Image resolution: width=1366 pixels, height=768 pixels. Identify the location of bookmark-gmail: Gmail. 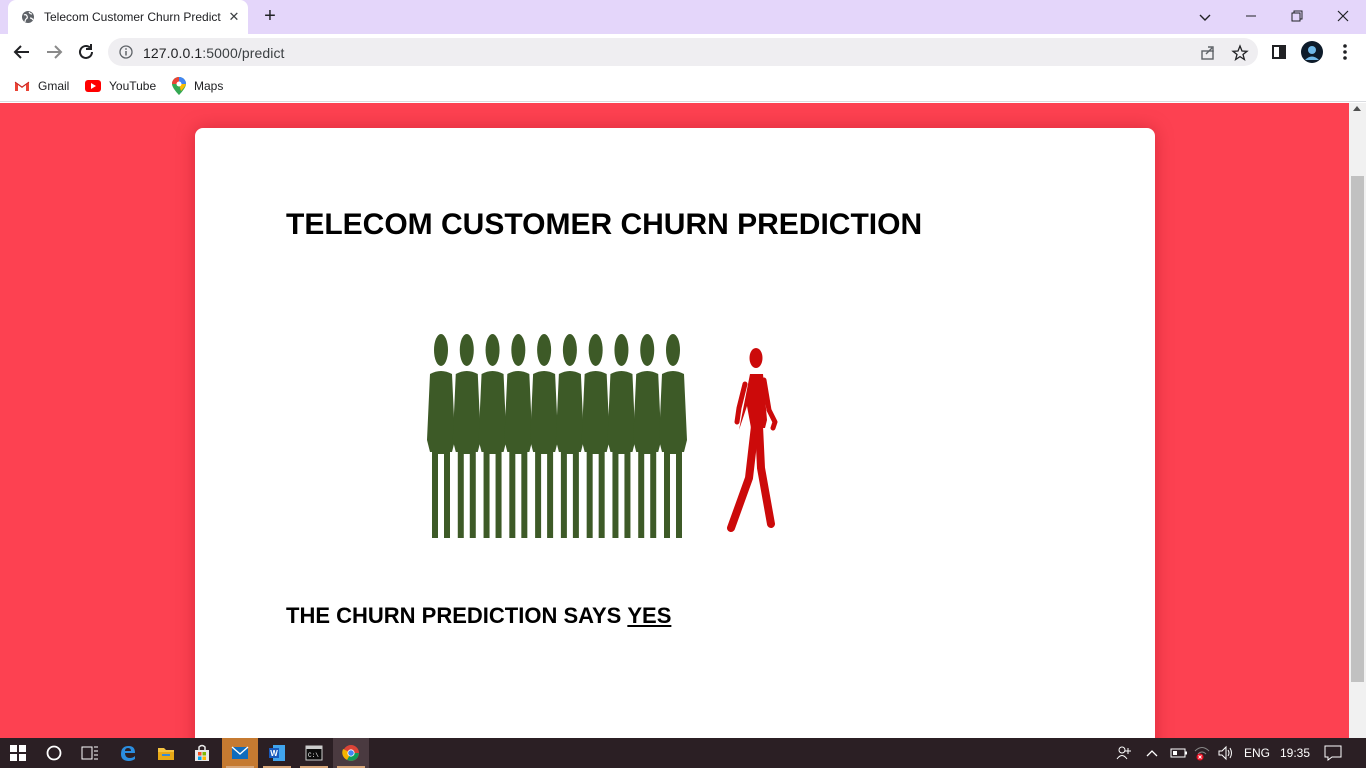
(41, 86).